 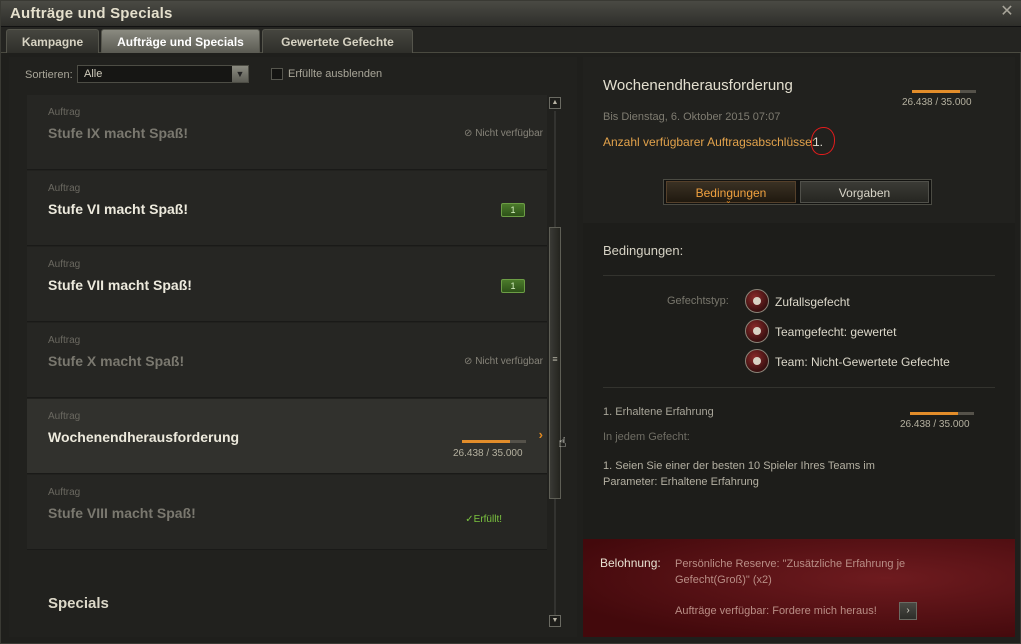 What do you see at coordinates (49, 75) in the screenshot?
I see `sort-label: Sortieren:` at bounding box center [49, 75].